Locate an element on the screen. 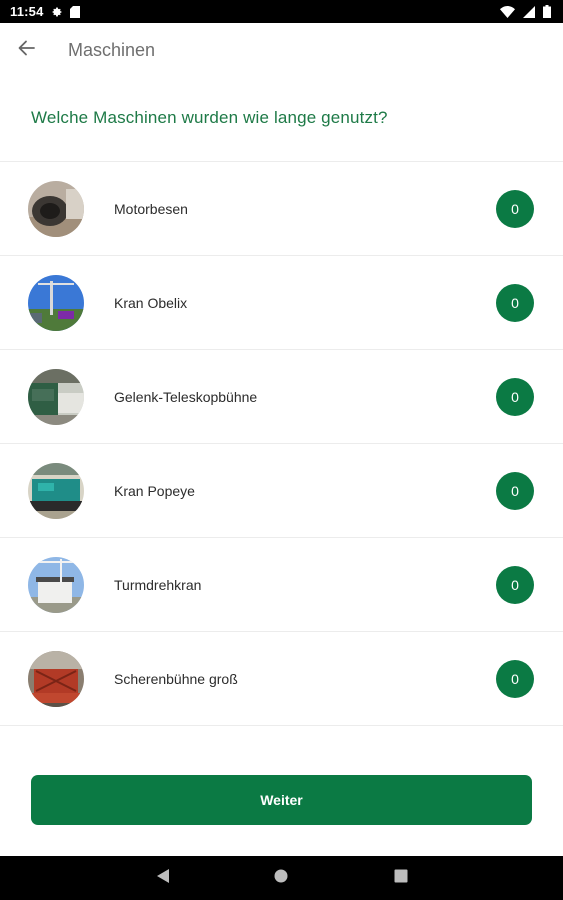 The height and width of the screenshot is (900, 563). wifi-icon is located at coordinates (507, 11).